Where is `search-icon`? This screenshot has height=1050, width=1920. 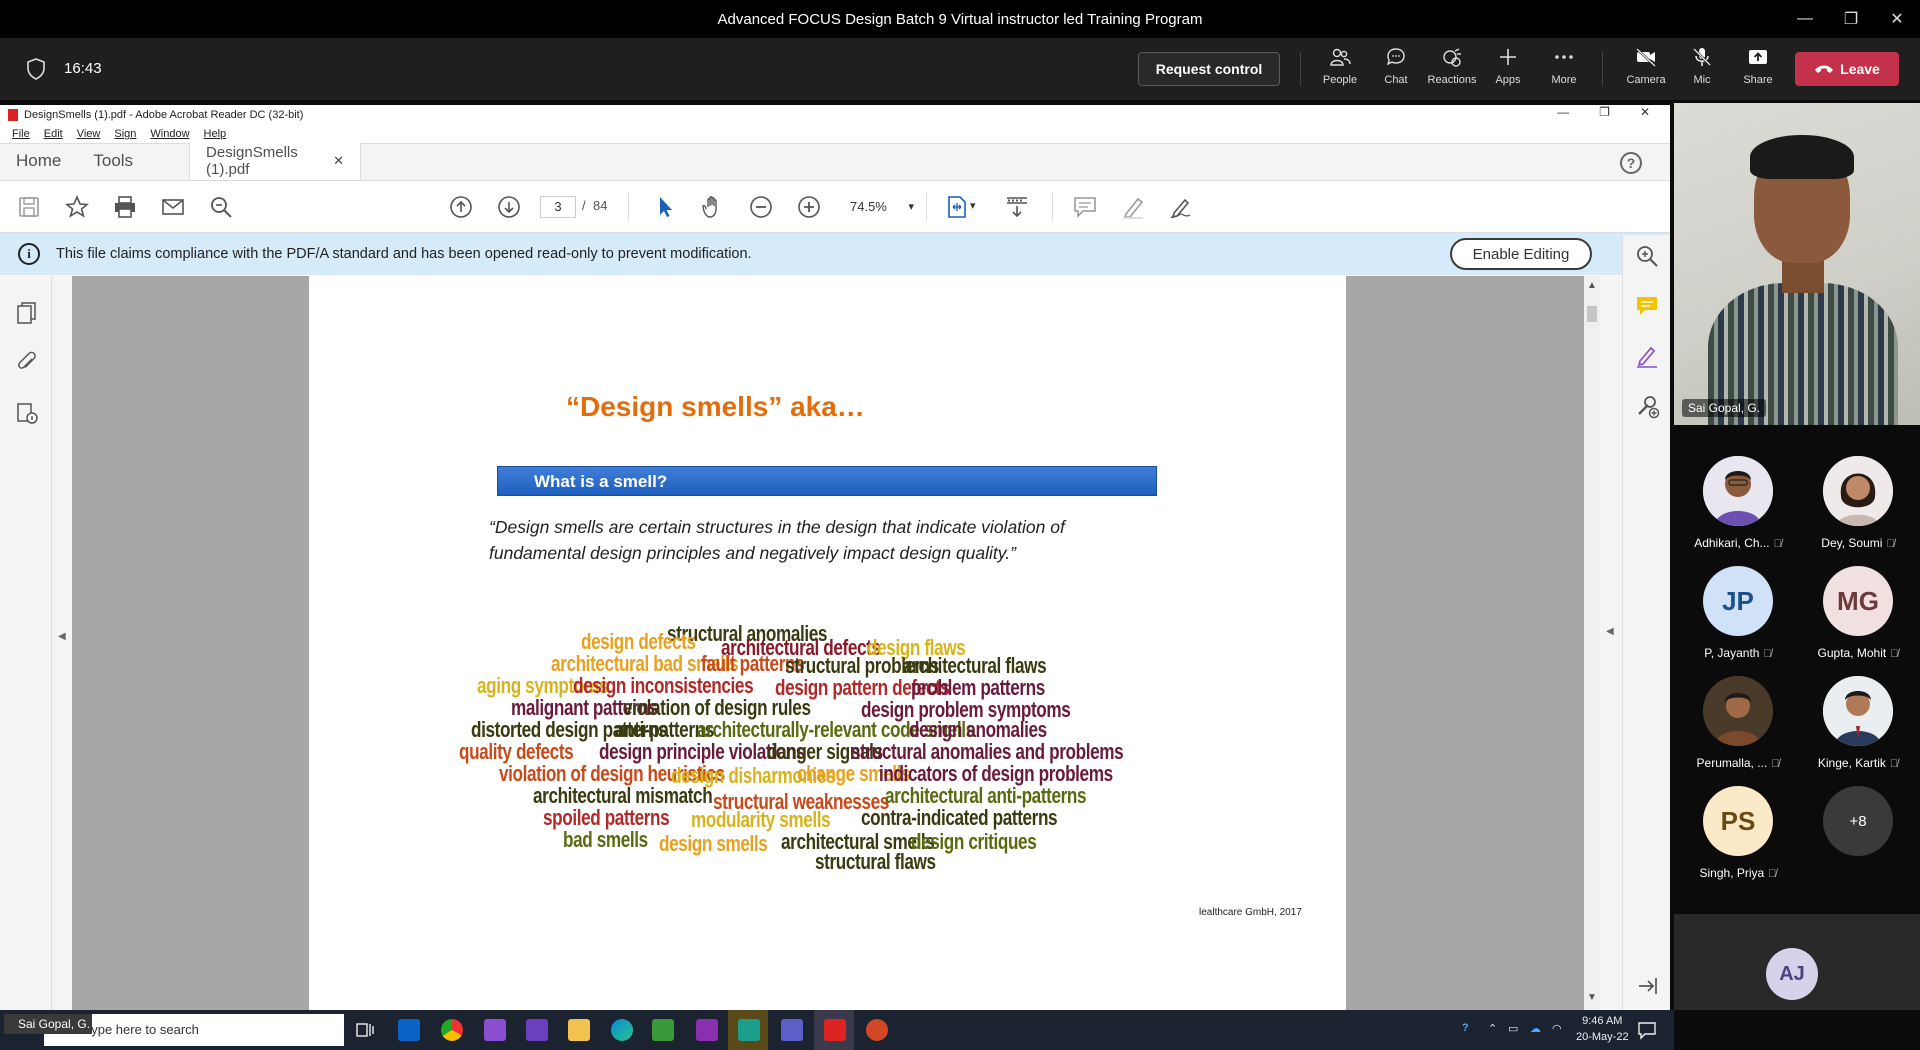 search-icon is located at coordinates (221, 207).